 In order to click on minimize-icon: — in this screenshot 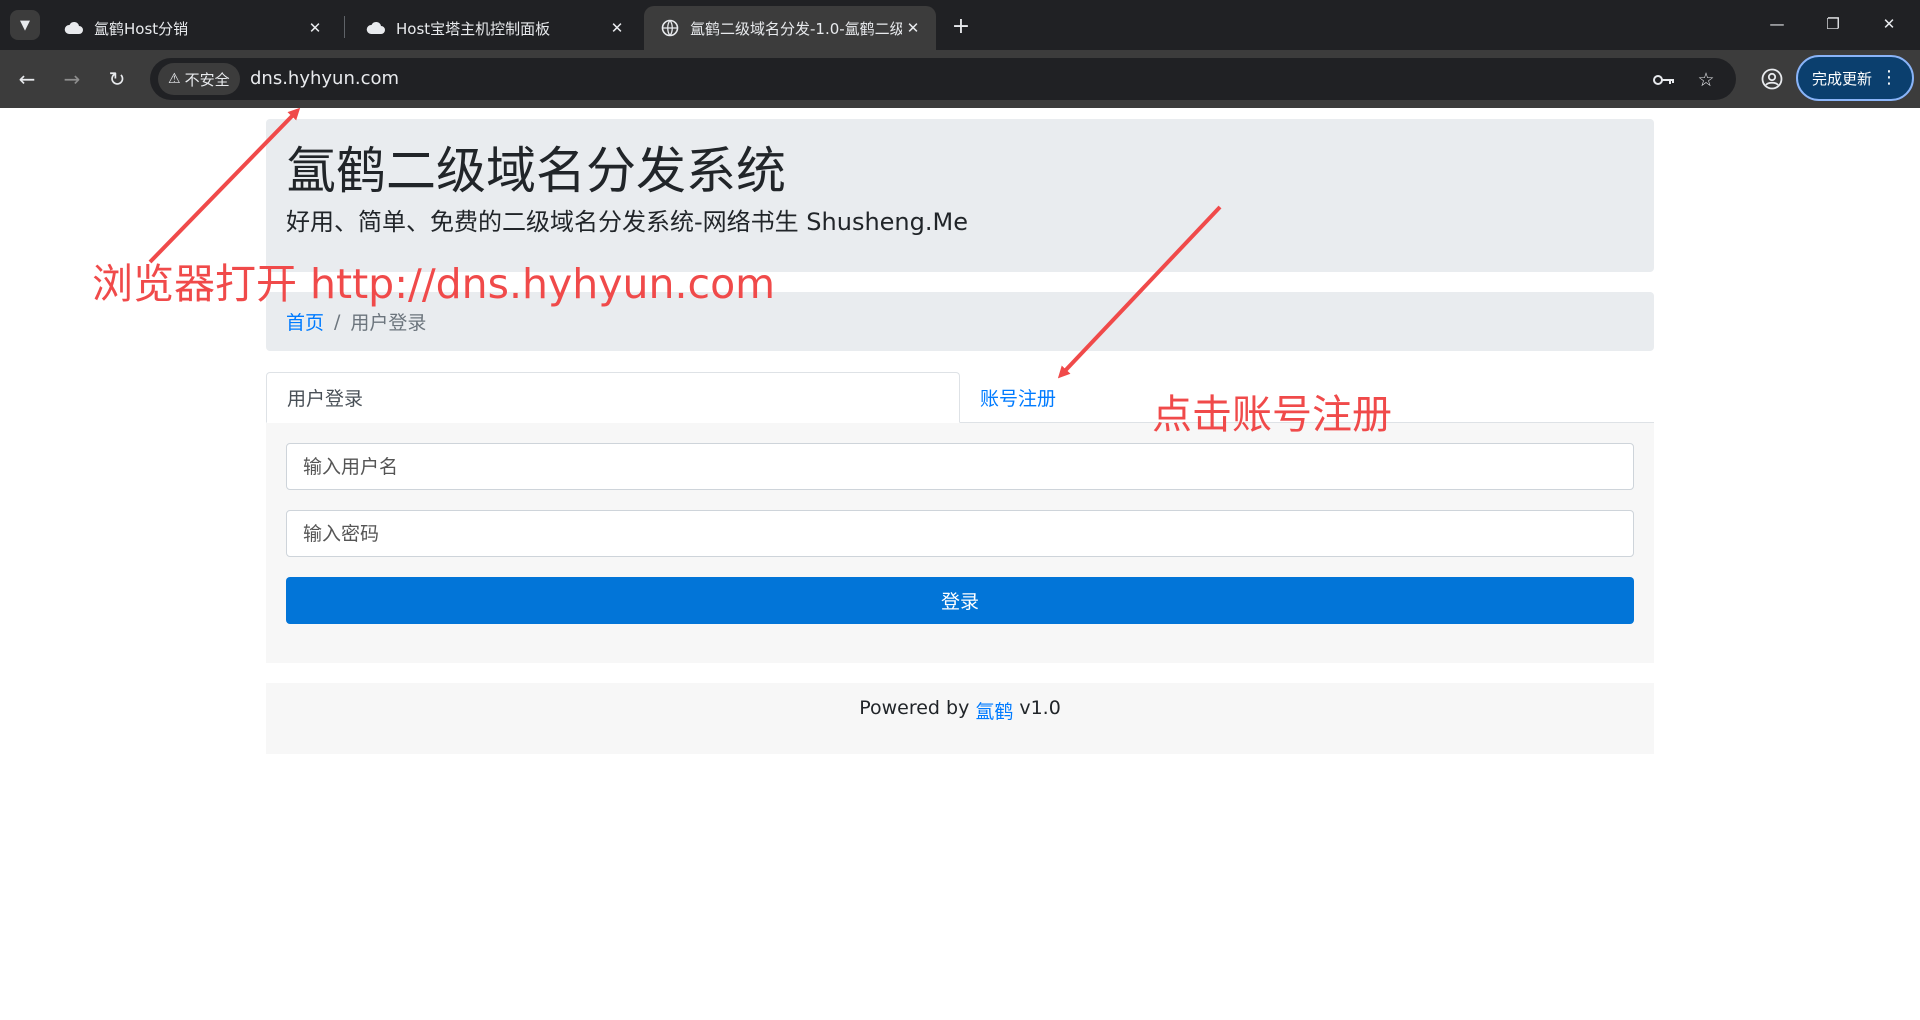, I will do `click(1777, 24)`.